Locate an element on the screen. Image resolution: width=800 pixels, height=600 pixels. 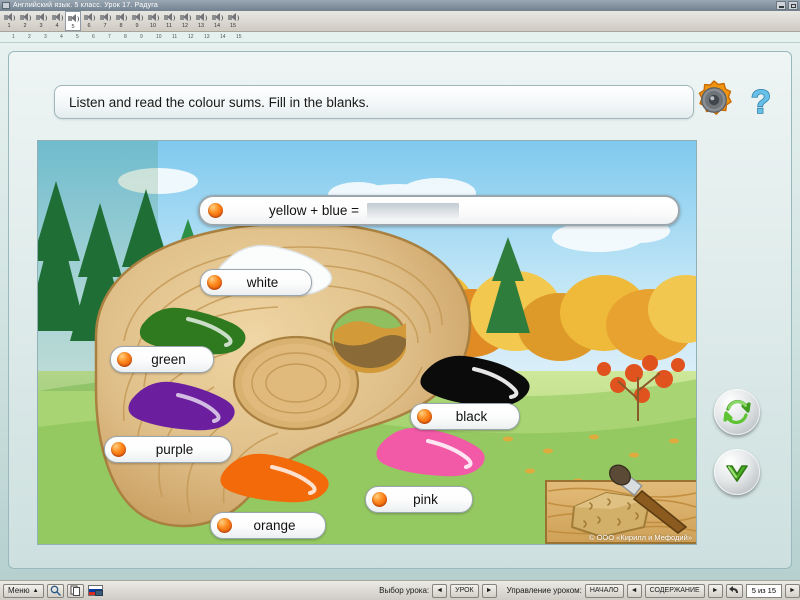
audio-track-13: 13 is located at coordinates (201, 21).